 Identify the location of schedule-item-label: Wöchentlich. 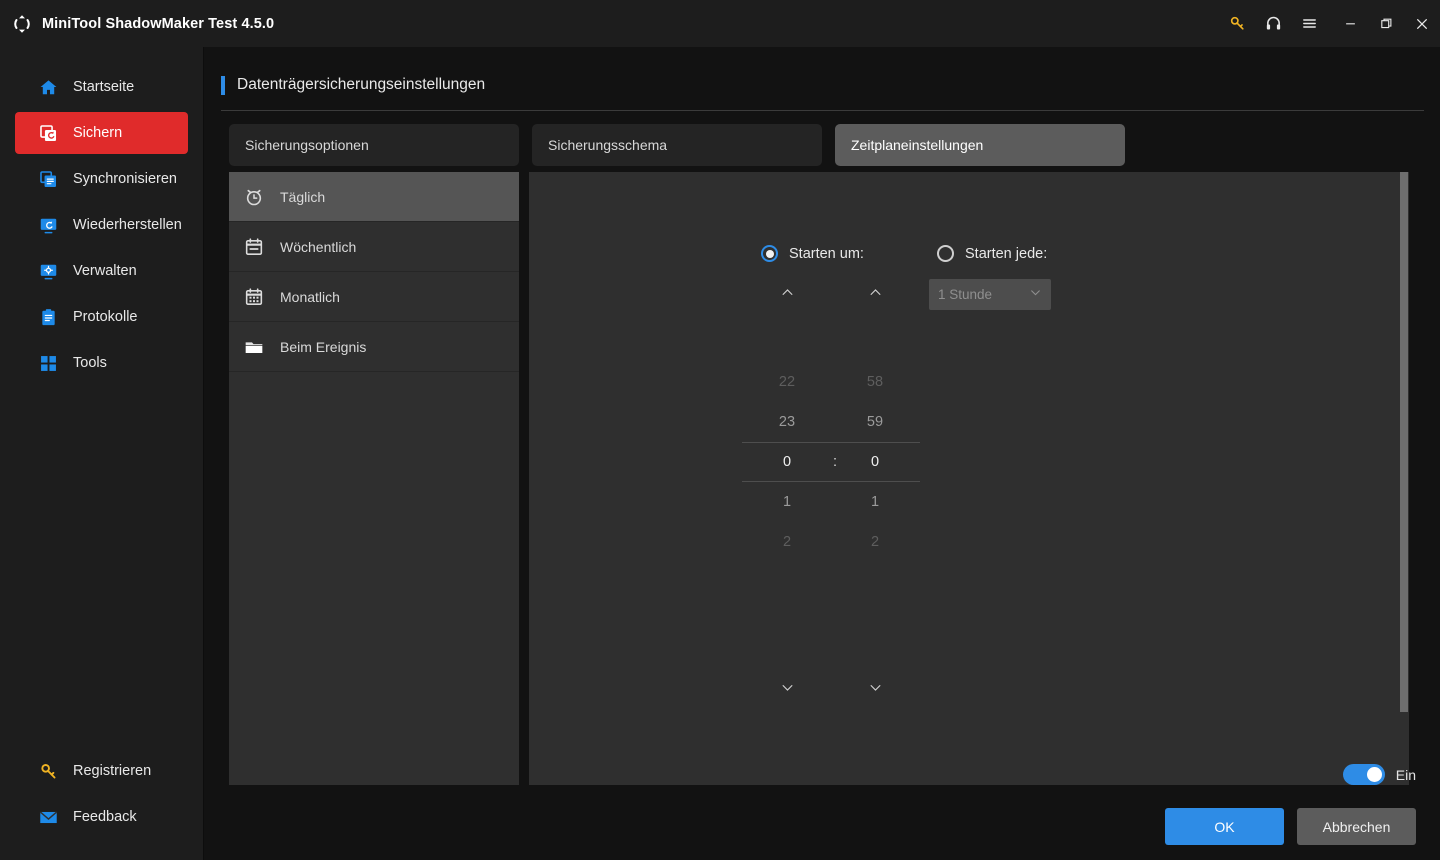
(318, 246).